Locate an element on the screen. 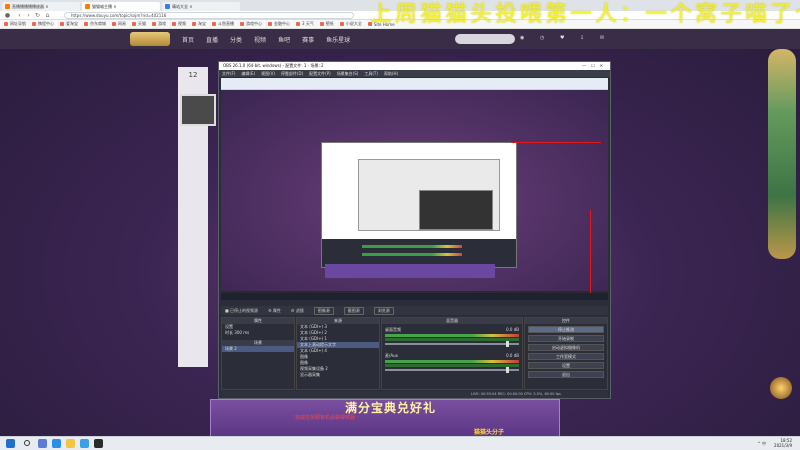  menu-tools: 工具(T) is located at coordinates (371, 74).